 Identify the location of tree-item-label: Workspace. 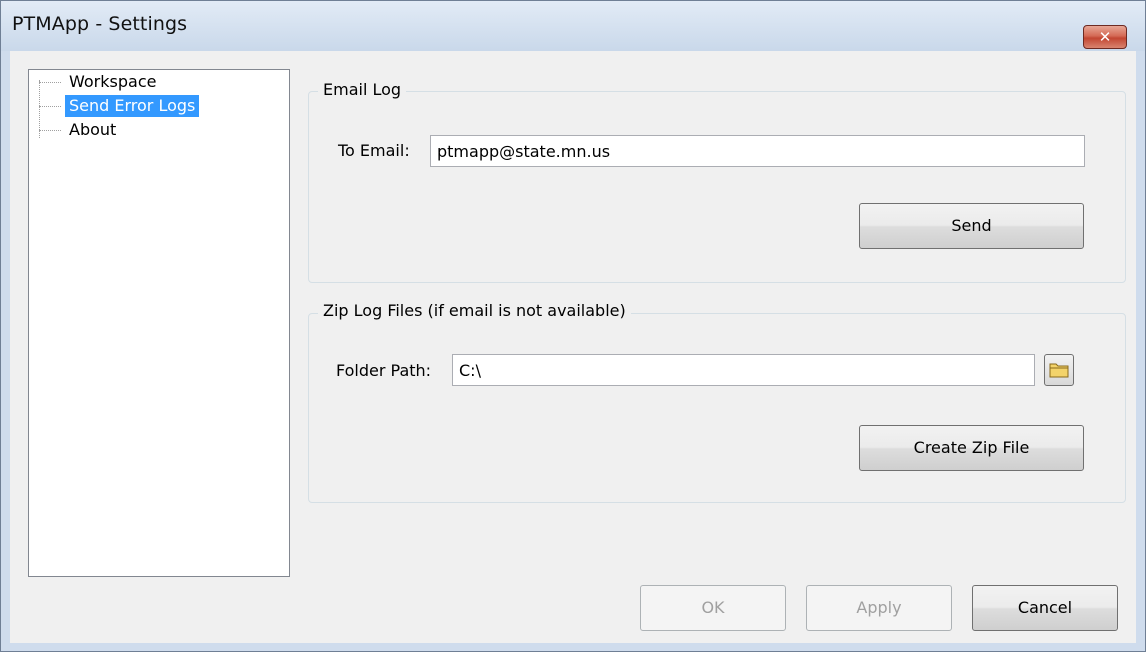
(113, 81).